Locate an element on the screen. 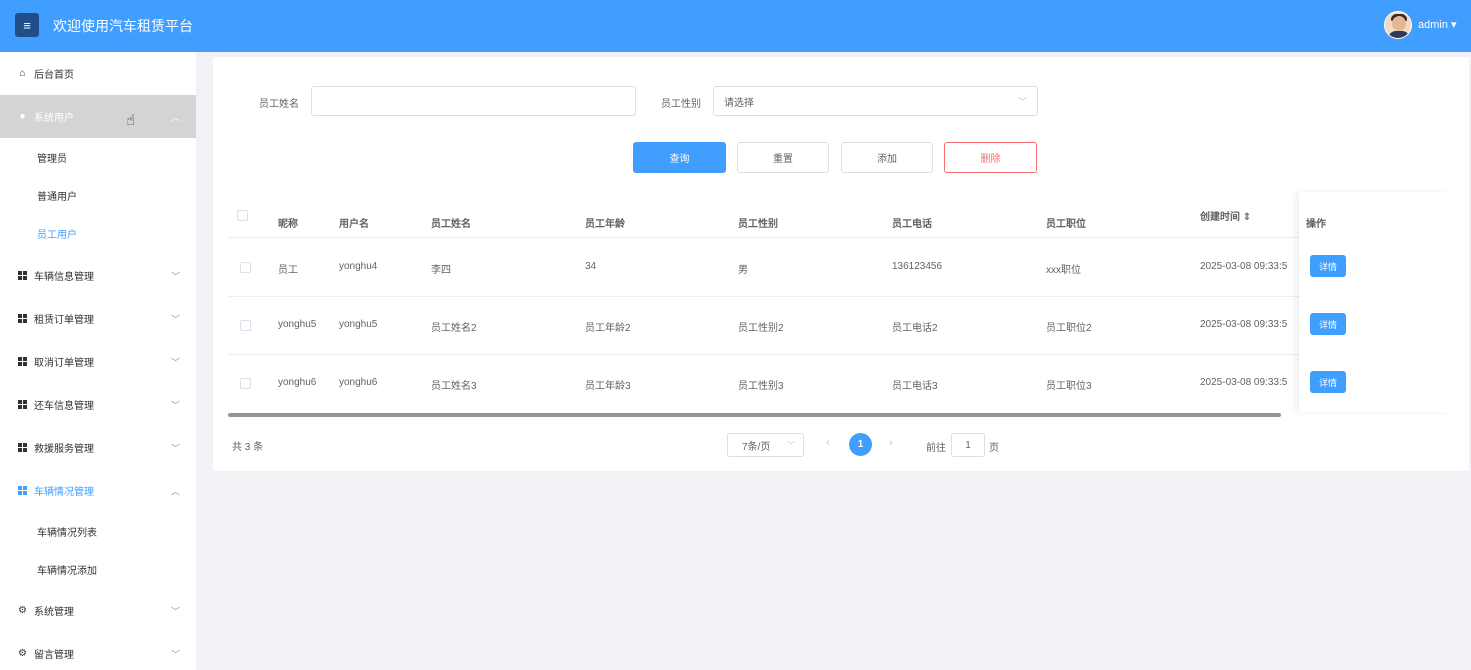 The image size is (1471, 670). sidebar-subitem-vehicle-status-list: 车辆情况列表 is located at coordinates (98, 531).